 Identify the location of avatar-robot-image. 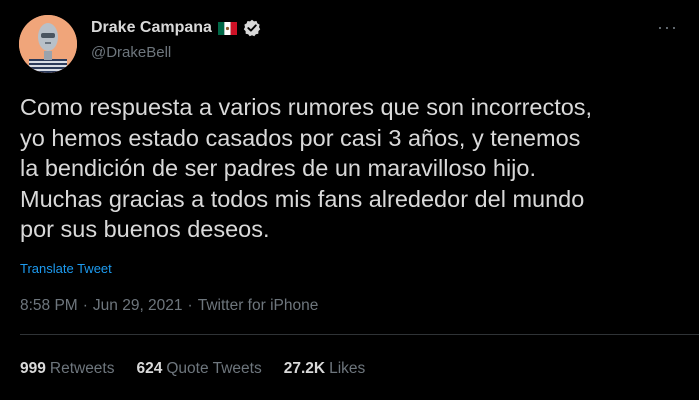
(48, 44).